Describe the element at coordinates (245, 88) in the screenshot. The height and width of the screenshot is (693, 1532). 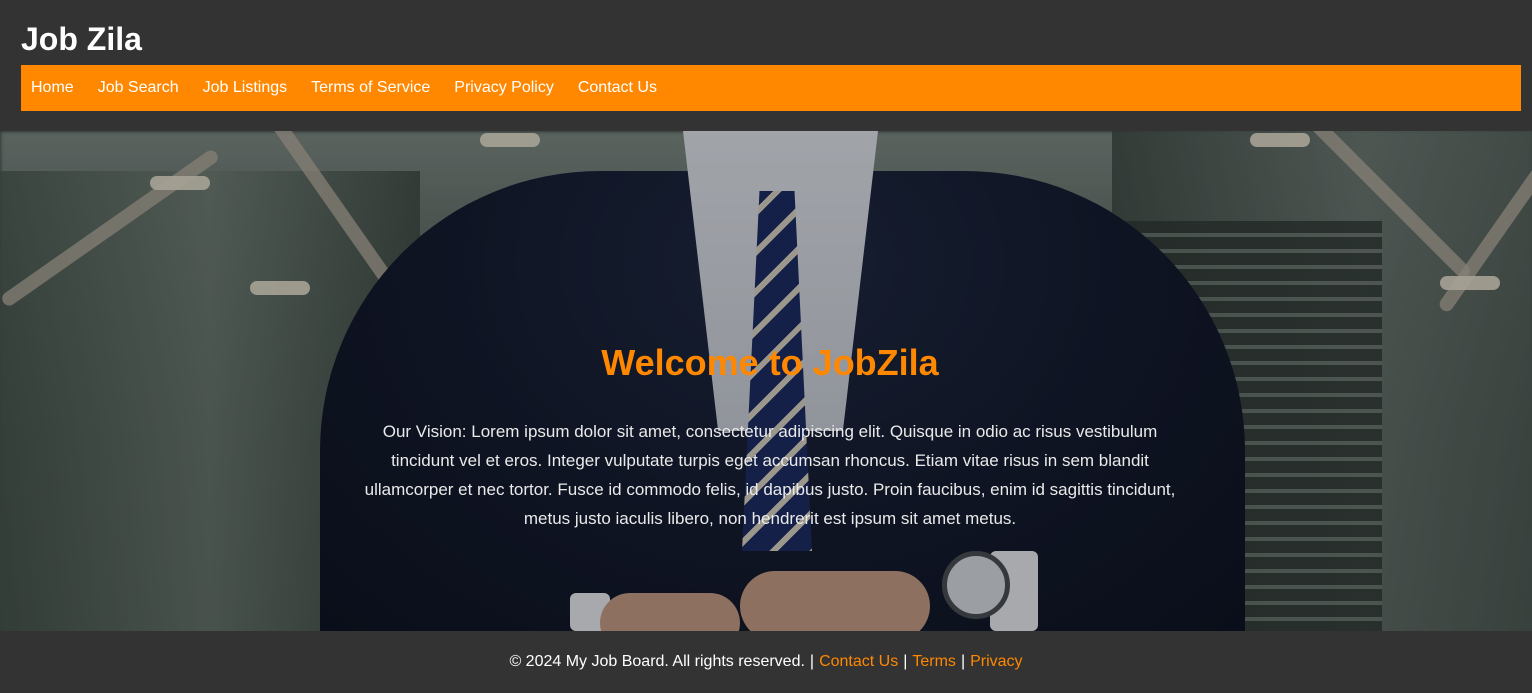
I see `nav-link-job-listings: Job Listings` at that location.